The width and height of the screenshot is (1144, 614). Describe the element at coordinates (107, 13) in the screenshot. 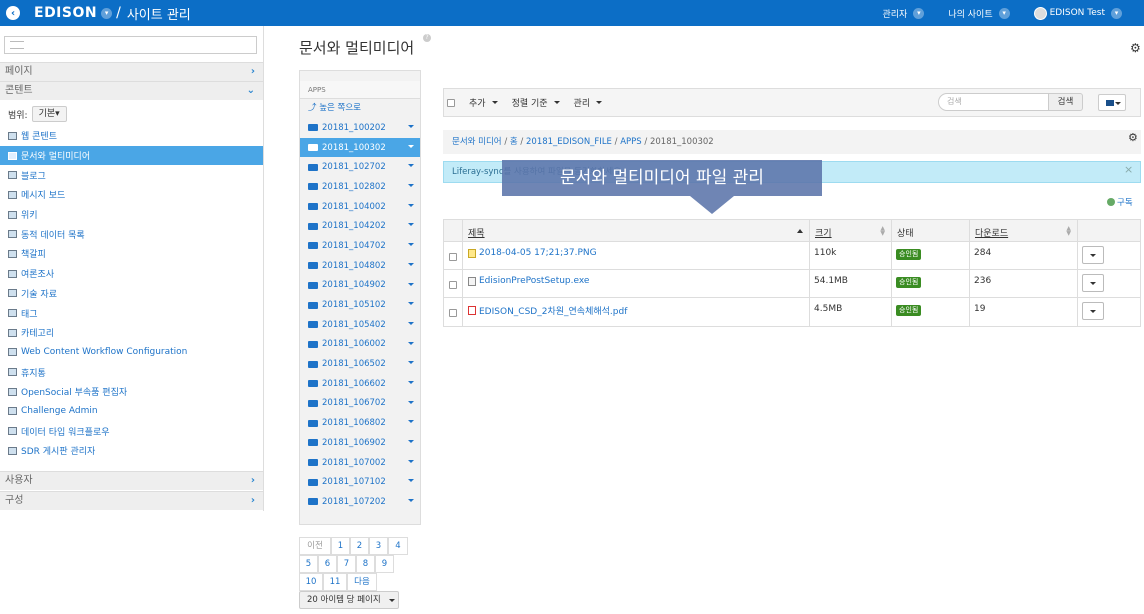

I see `site-dropdown-icon: ▾` at that location.